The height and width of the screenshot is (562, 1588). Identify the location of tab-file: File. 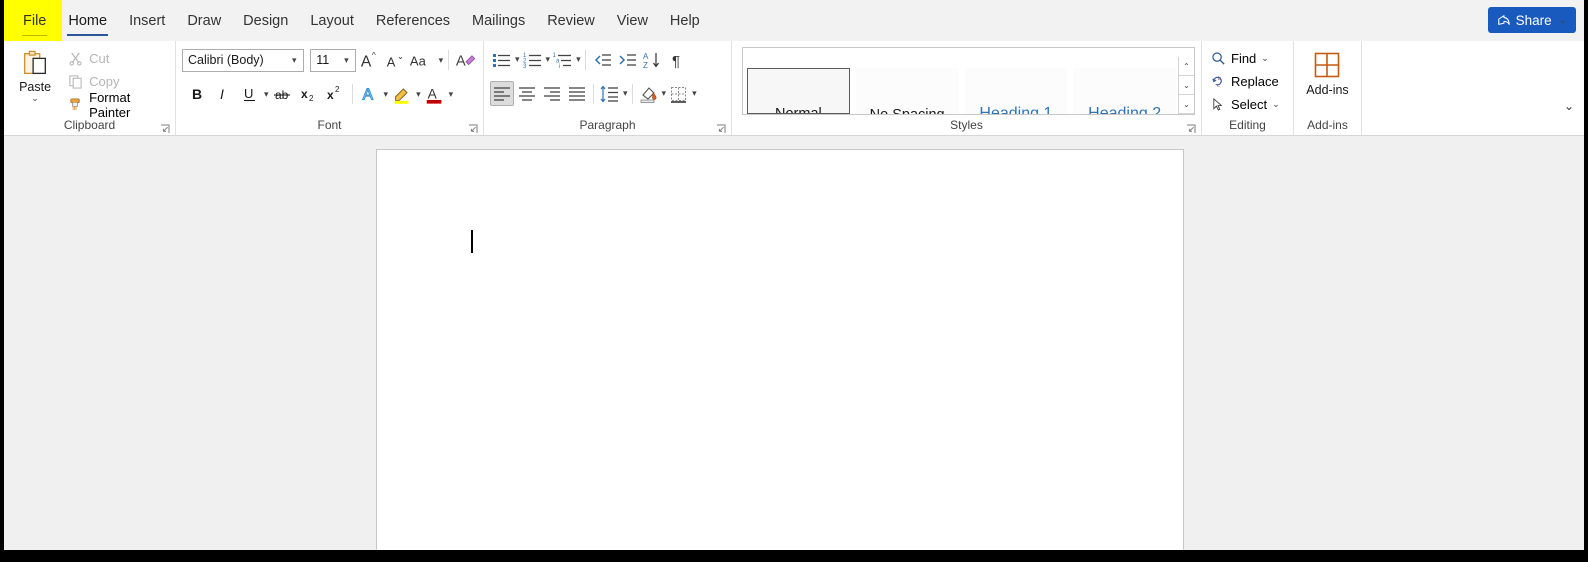
(34, 20).